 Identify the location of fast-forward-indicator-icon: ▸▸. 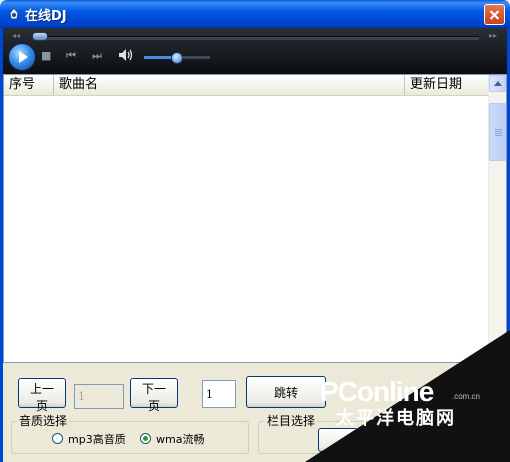
(492, 35).